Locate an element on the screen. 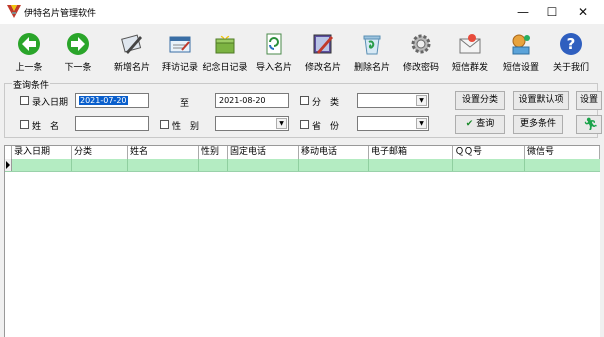 The height and width of the screenshot is (337, 604). column-wechat: 微信号 is located at coordinates (562, 152).